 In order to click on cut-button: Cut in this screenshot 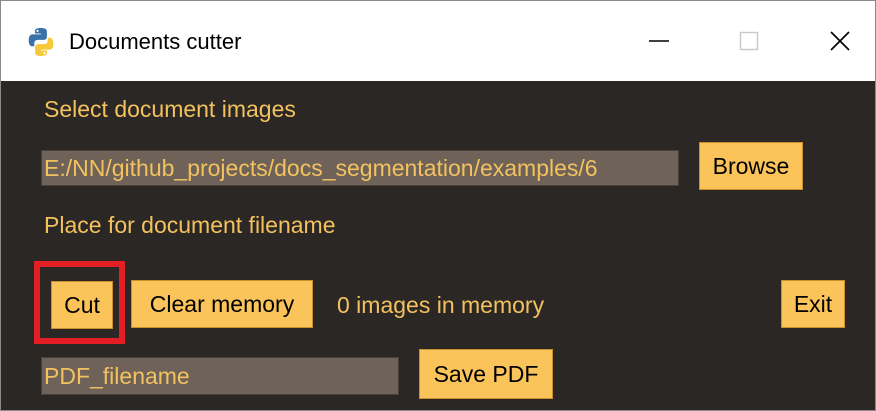, I will do `click(82, 305)`.